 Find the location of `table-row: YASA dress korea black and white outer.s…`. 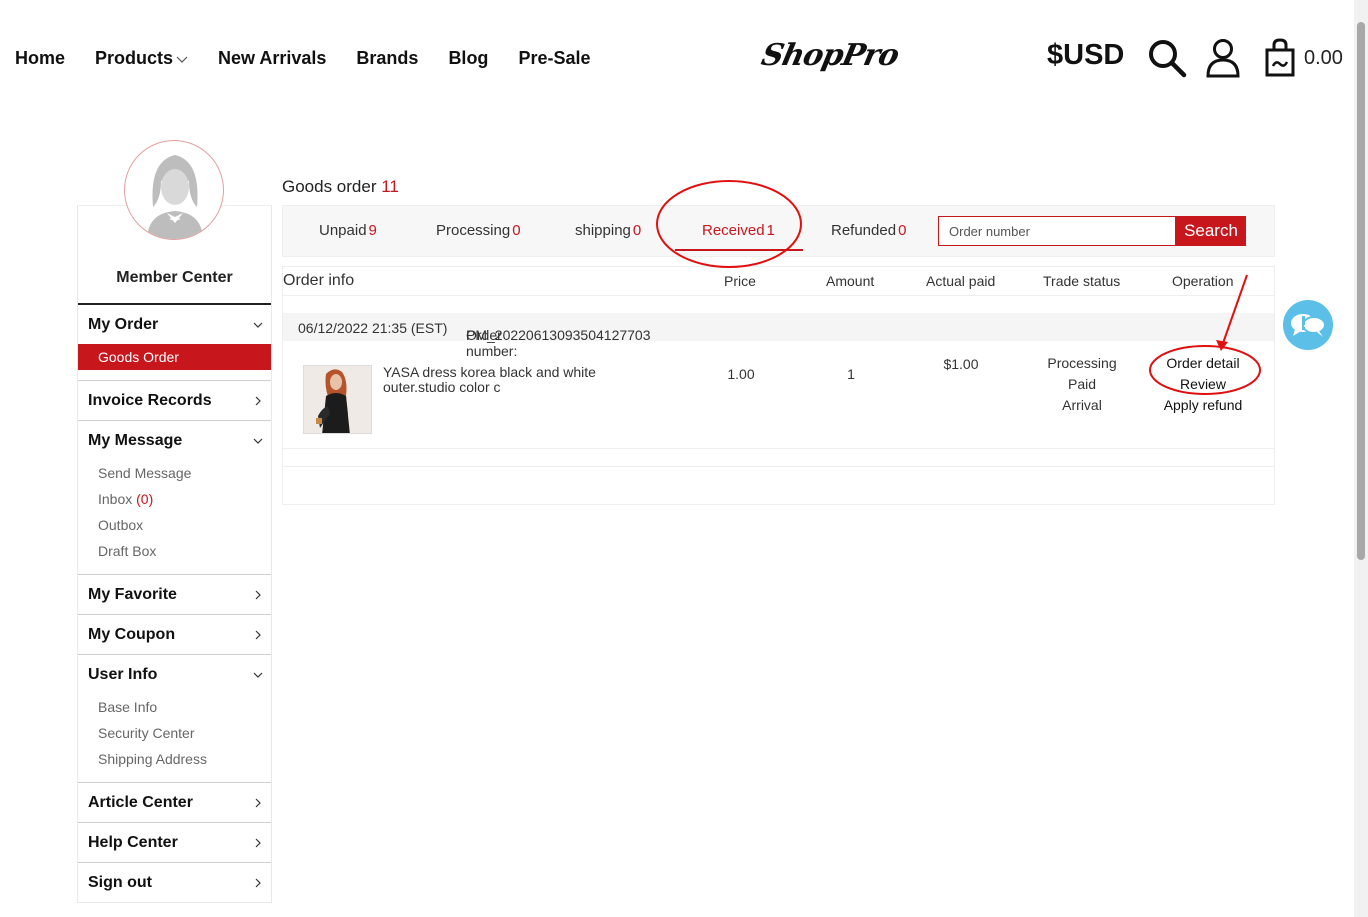

table-row: YASA dress korea black and white outer.s… is located at coordinates (778, 395).